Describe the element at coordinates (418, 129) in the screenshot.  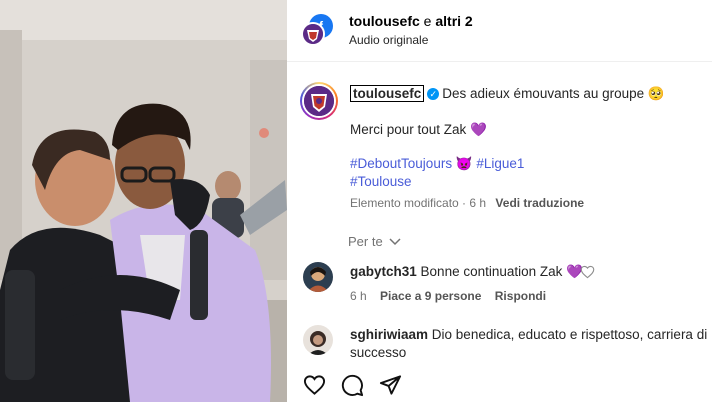
I see `caption-second-line: Merci pour tout Zak 💜` at that location.